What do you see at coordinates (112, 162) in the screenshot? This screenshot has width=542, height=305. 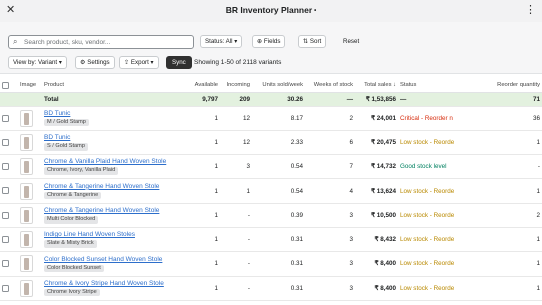 I see `product-link: Chrome & Vanilla Plaid Hand Woven Stole` at bounding box center [112, 162].